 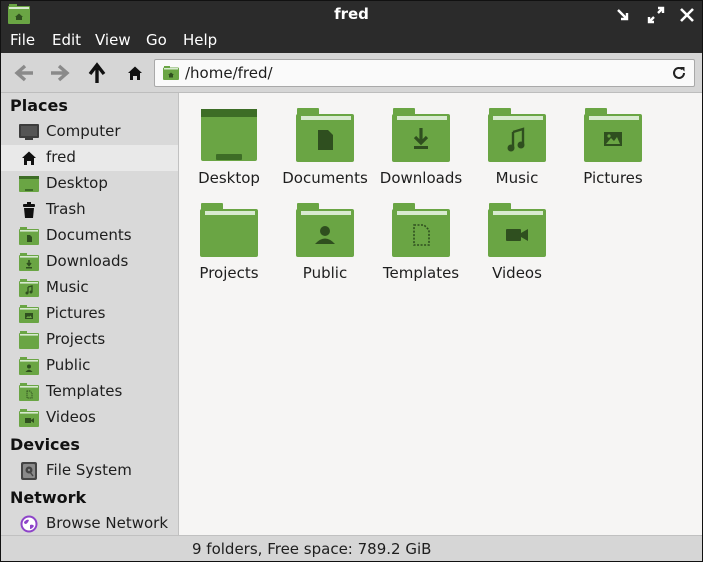 What do you see at coordinates (89, 132) in the screenshot?
I see `sidebar-item-computer: Computer` at bounding box center [89, 132].